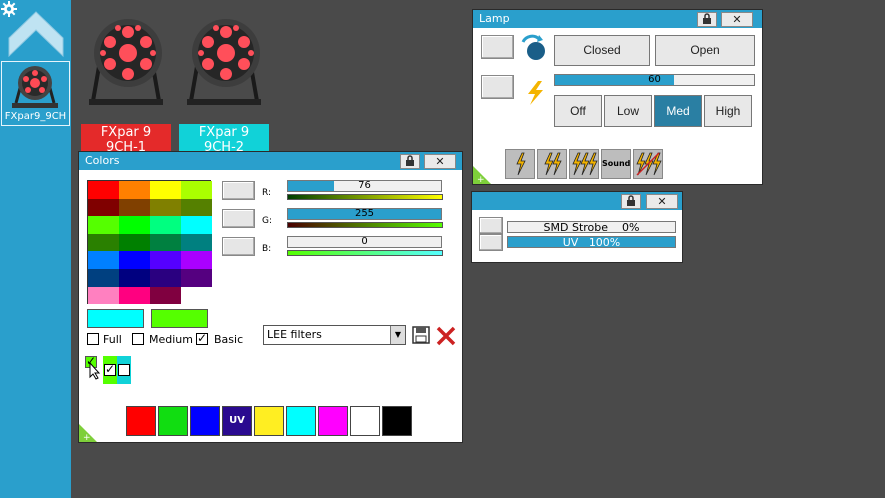  Describe the element at coordinates (171, 339) in the screenshot. I see `medium-label: Medium` at that location.